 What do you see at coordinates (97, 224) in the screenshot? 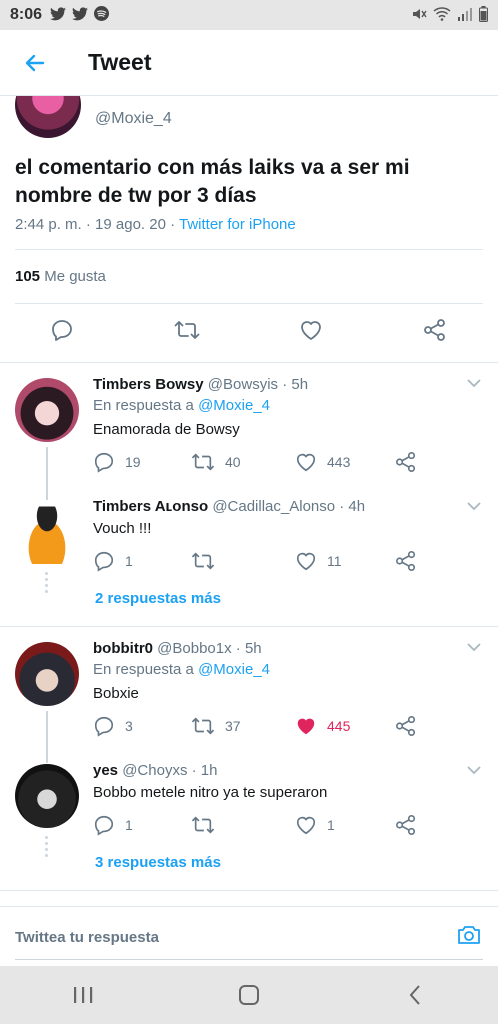
I see `tweet-timestamp: 2:44 p. m. · 19 ago. 20 ·` at bounding box center [97, 224].